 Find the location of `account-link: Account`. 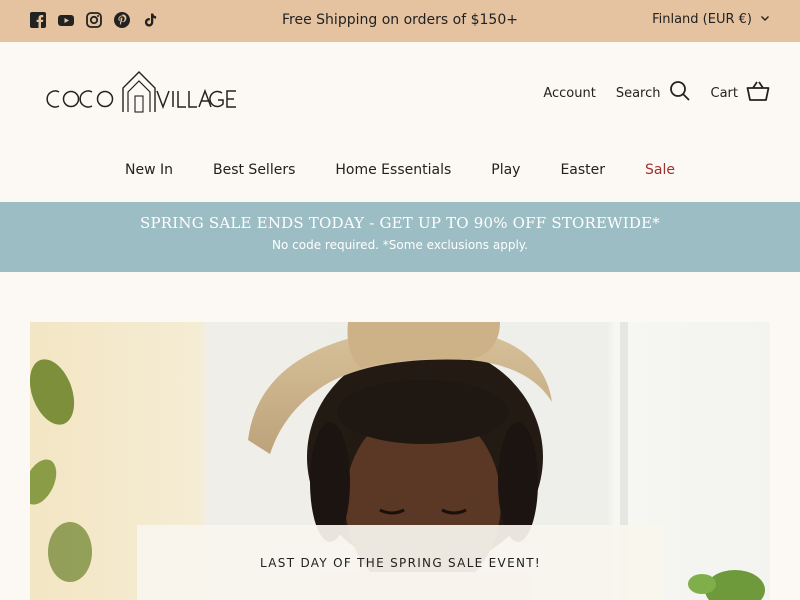

account-link: Account is located at coordinates (569, 93).